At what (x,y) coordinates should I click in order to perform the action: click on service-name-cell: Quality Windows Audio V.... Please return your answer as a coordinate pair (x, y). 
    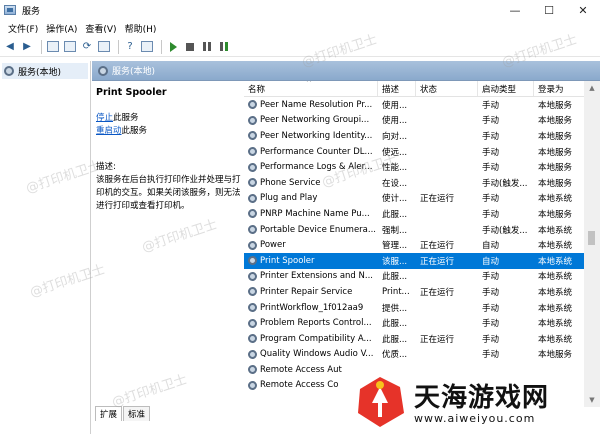
    Looking at the image, I should click on (311, 354).